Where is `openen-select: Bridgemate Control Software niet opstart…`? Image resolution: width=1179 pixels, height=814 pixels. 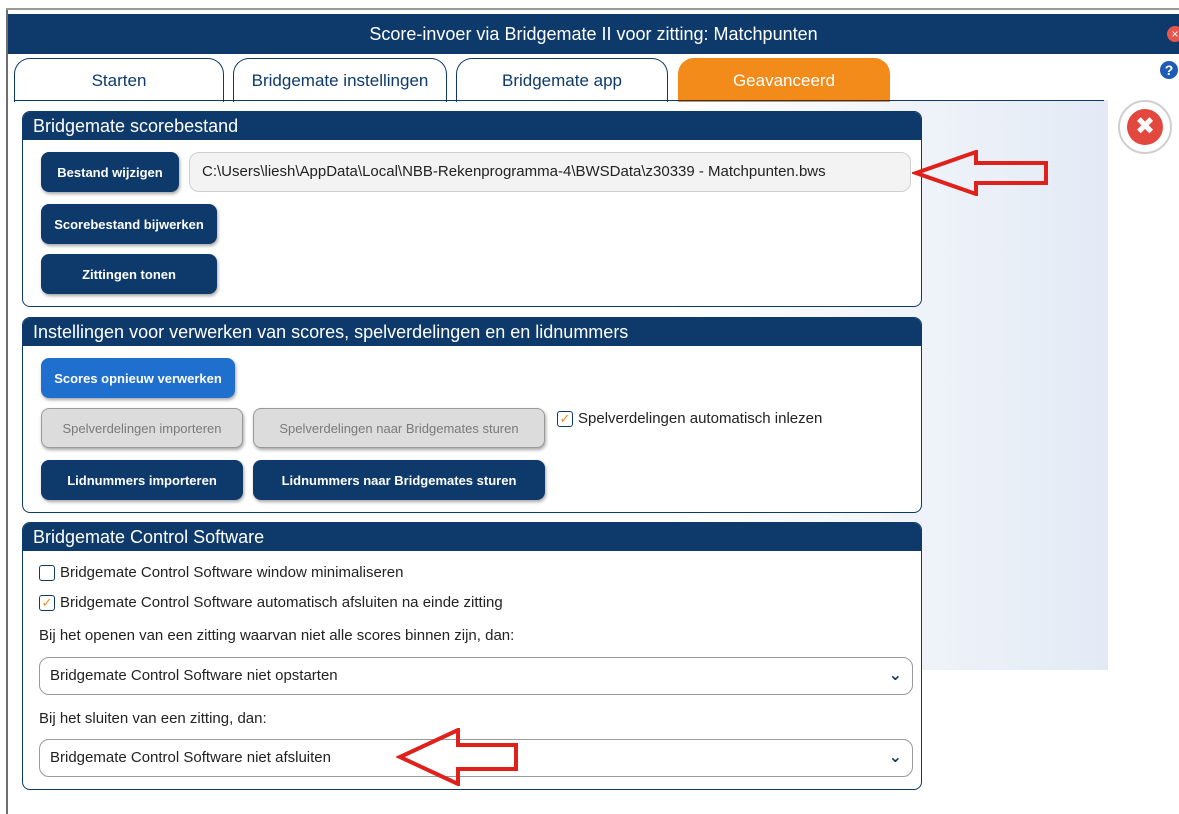
openen-select: Bridgemate Control Software niet opstart… is located at coordinates (476, 676).